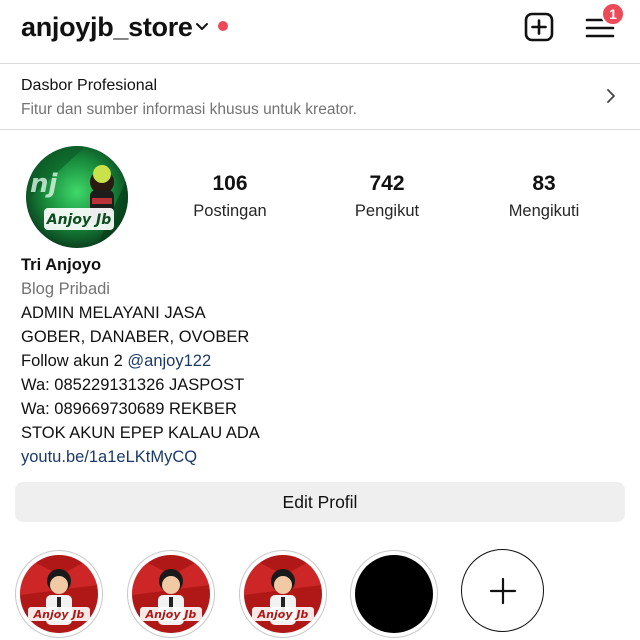 This screenshot has width=640, height=640. I want to click on bio-line: ADMIN MELAYANI JASA, so click(113, 313).